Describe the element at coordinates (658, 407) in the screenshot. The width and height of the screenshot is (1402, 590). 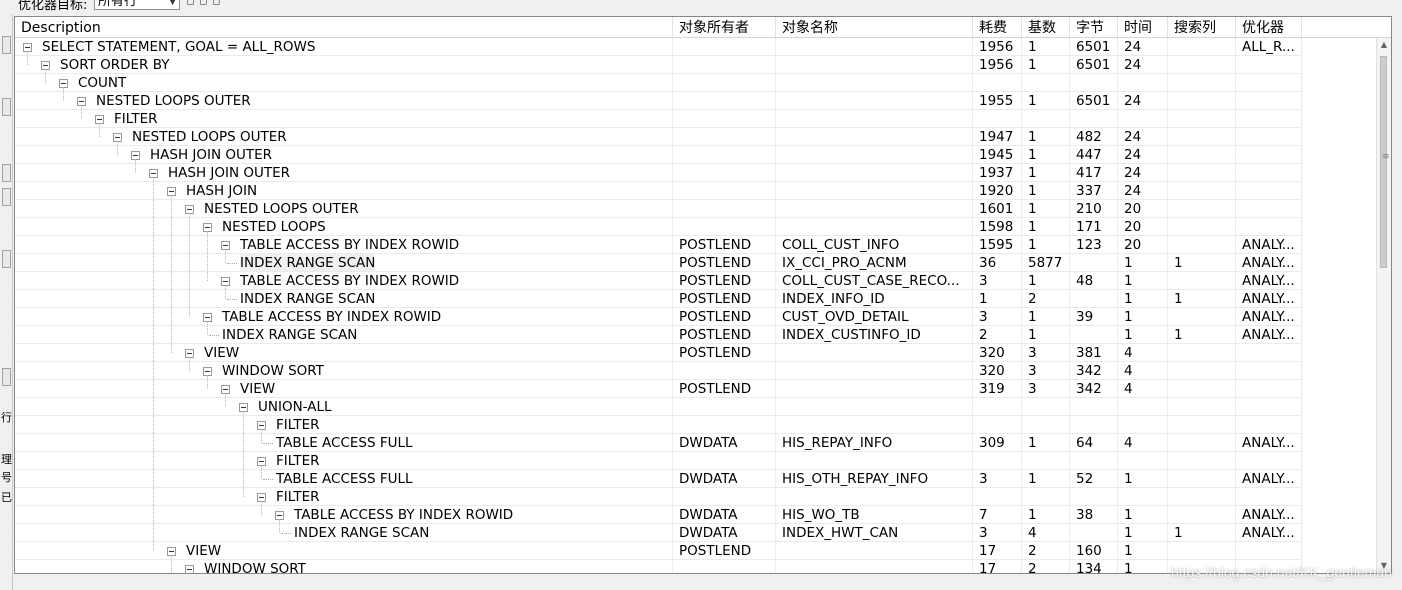
I see `plan-row: UNION-ALL` at that location.